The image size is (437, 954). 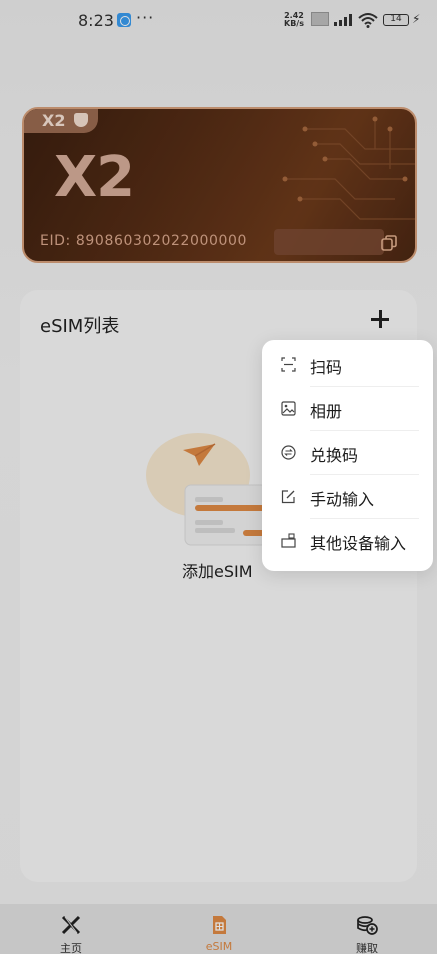 I want to click on menu-item-redeem-code: 兑换码, so click(x=347, y=452).